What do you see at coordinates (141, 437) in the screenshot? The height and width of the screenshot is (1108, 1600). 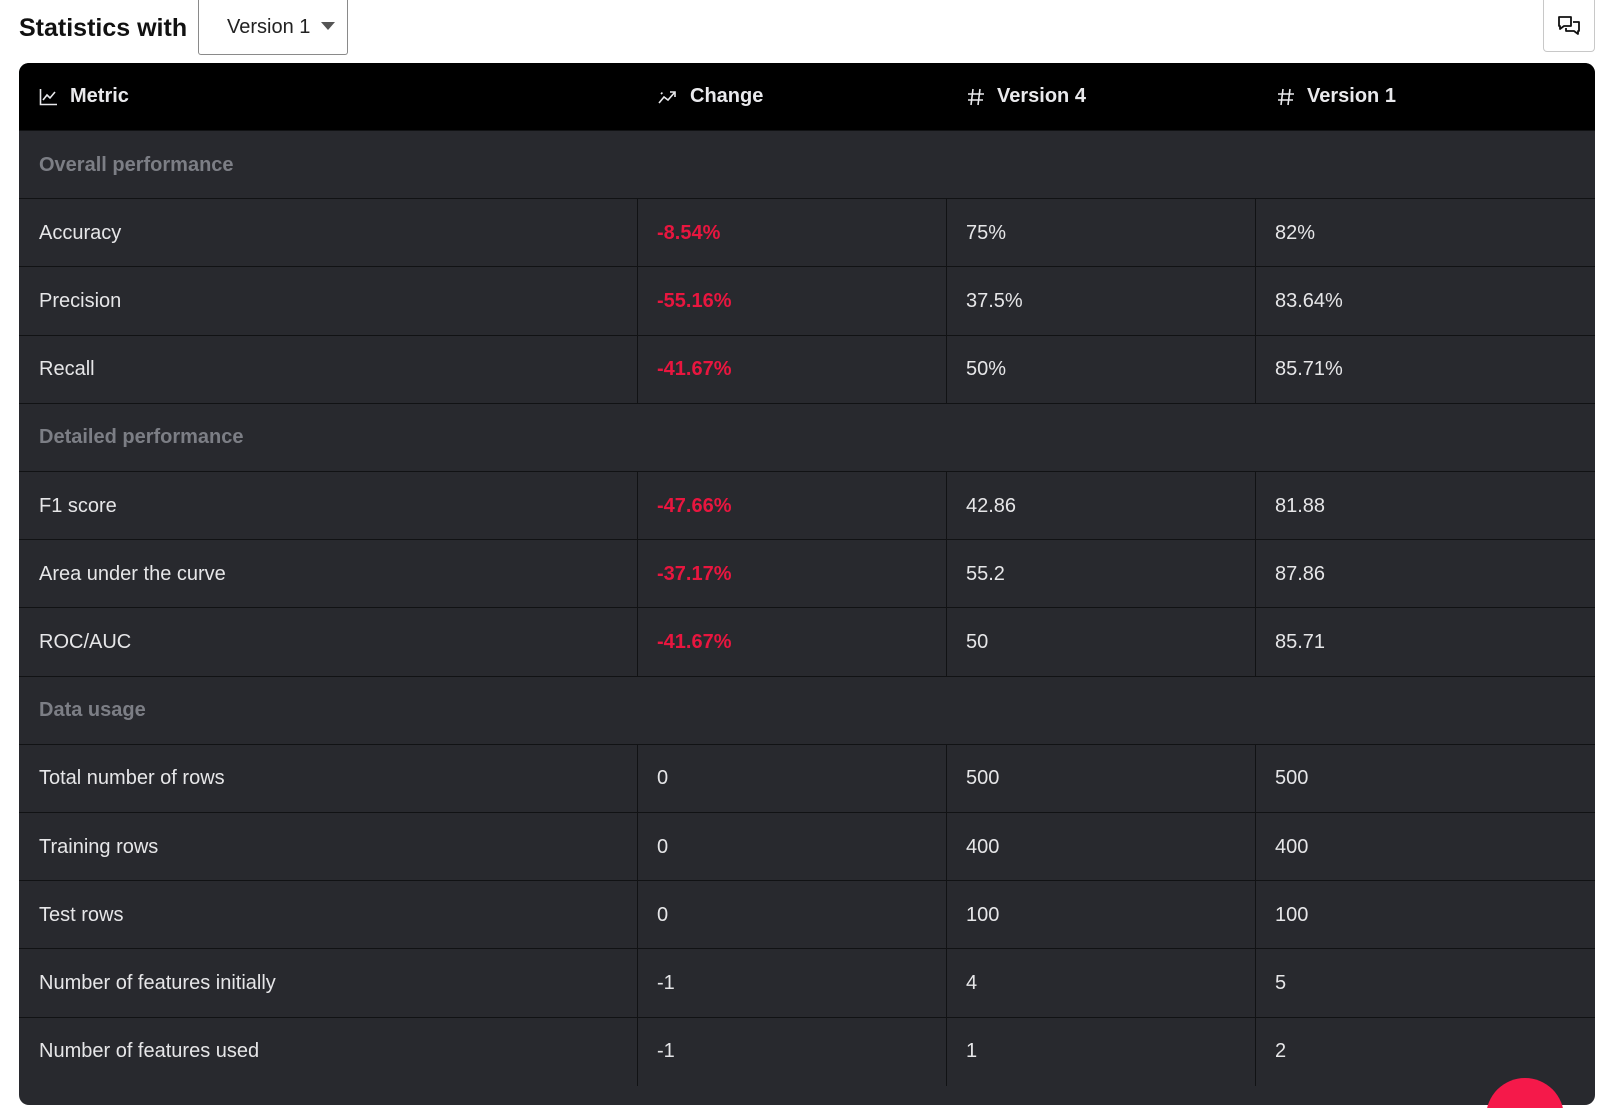 I see `section-label: Detailed performance` at bounding box center [141, 437].